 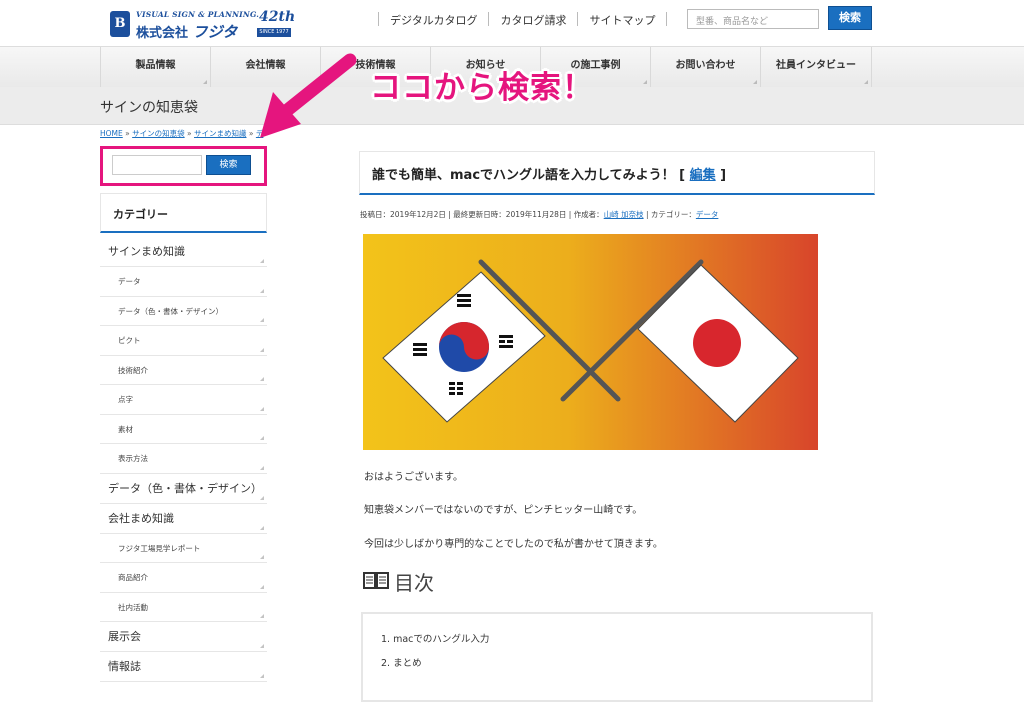 I want to click on top-link-catalog-request: カタログ請求, so click(x=532, y=19).